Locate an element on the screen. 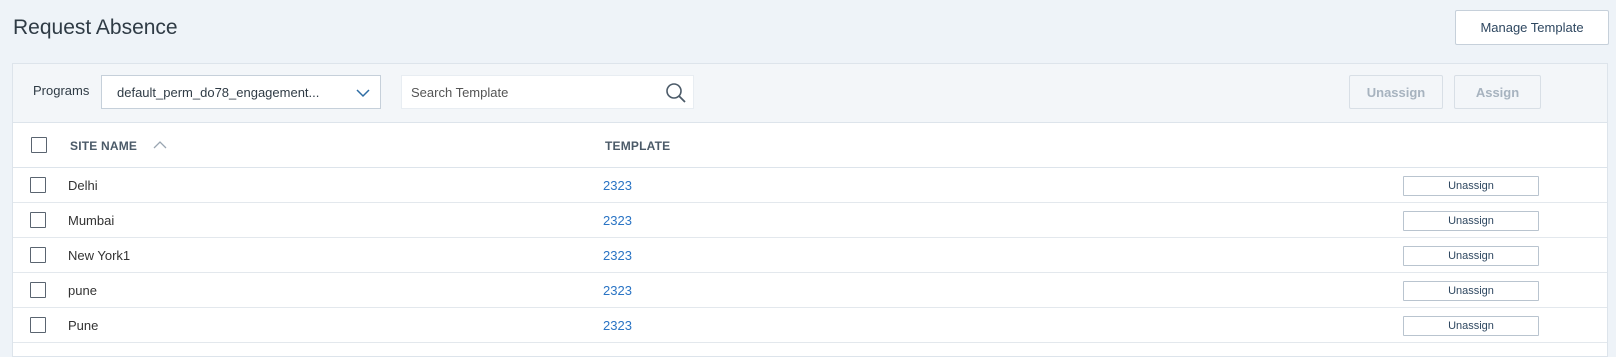  select-all-checkbox is located at coordinates (39, 145).